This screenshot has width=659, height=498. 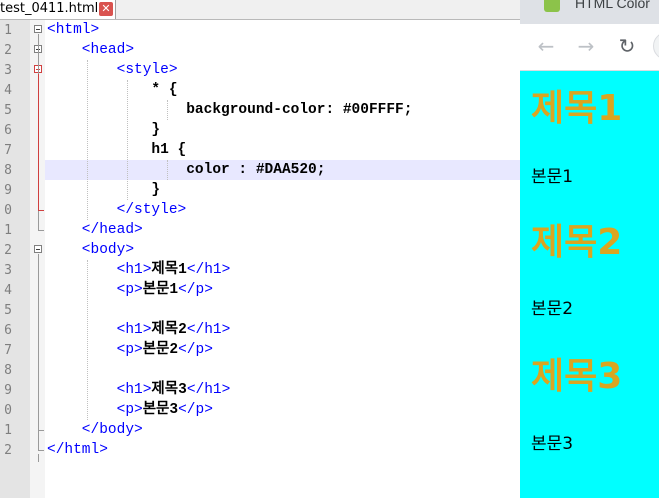 What do you see at coordinates (260, 330) in the screenshot?
I see `code-line: 6 <h1>제목2</h1>` at bounding box center [260, 330].